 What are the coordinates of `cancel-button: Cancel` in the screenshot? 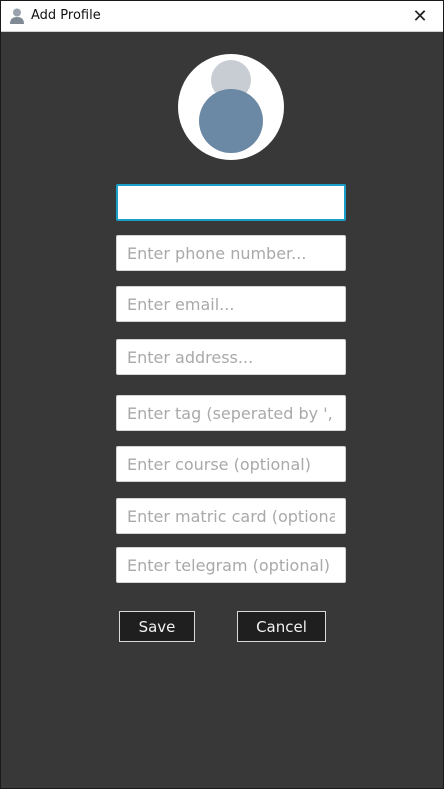 It's located at (281, 626).